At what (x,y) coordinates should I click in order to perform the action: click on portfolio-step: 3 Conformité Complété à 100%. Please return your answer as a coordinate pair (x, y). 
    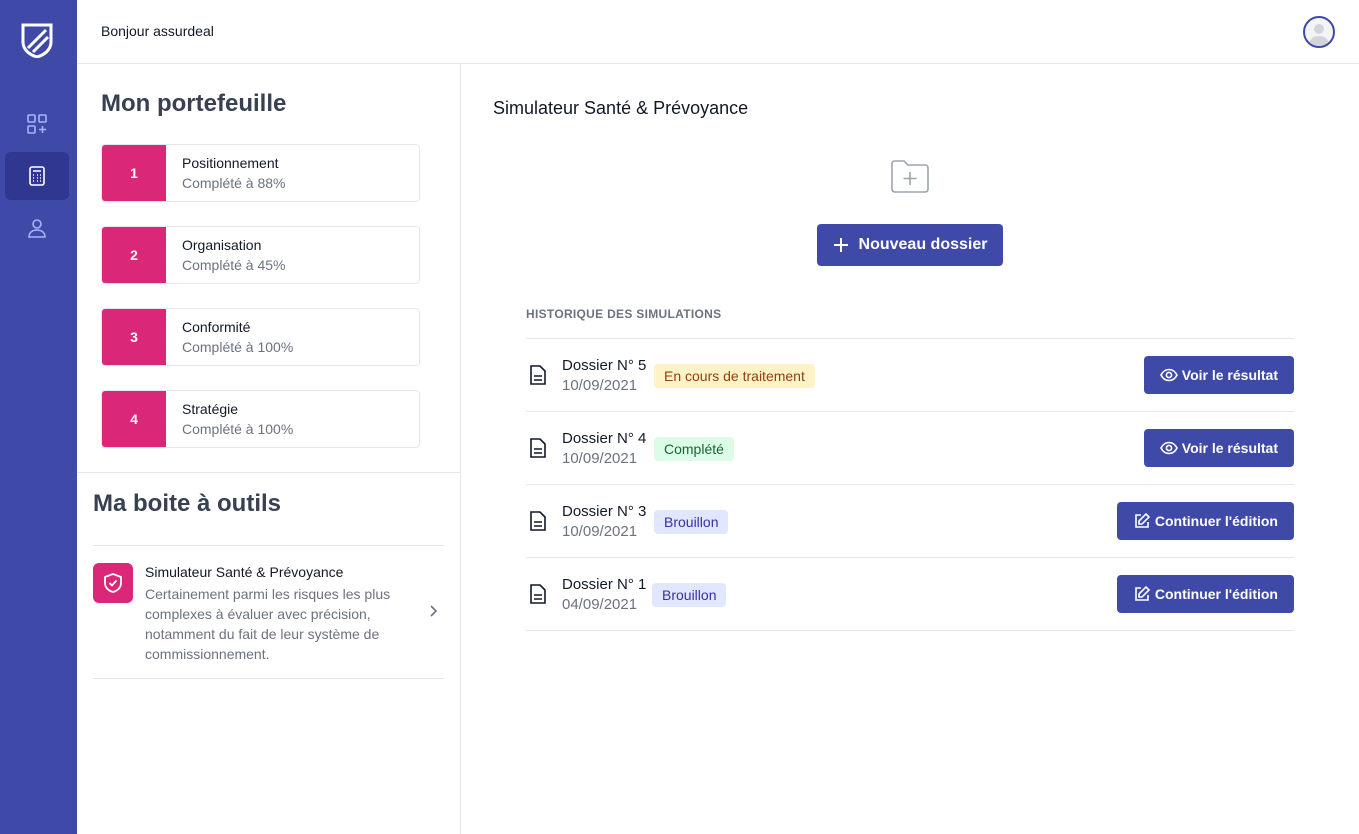
    Looking at the image, I should click on (260, 337).